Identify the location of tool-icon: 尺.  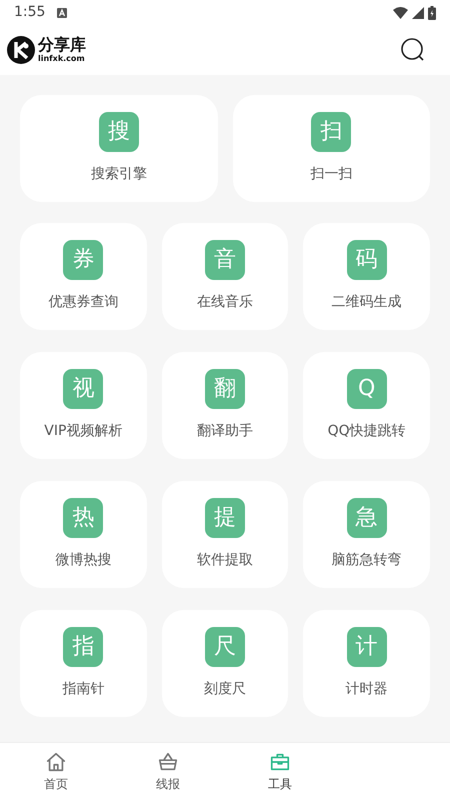
(224, 647).